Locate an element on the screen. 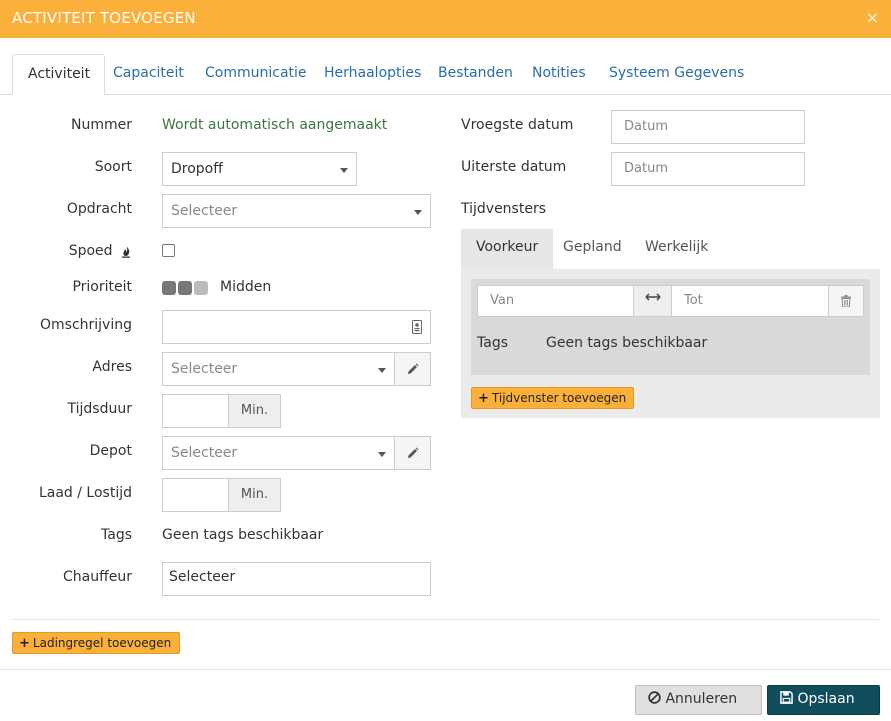 Image resolution: width=891 pixels, height=721 pixels. dialog-title: ACTIVITEIT TOEVOEGEN is located at coordinates (104, 18).